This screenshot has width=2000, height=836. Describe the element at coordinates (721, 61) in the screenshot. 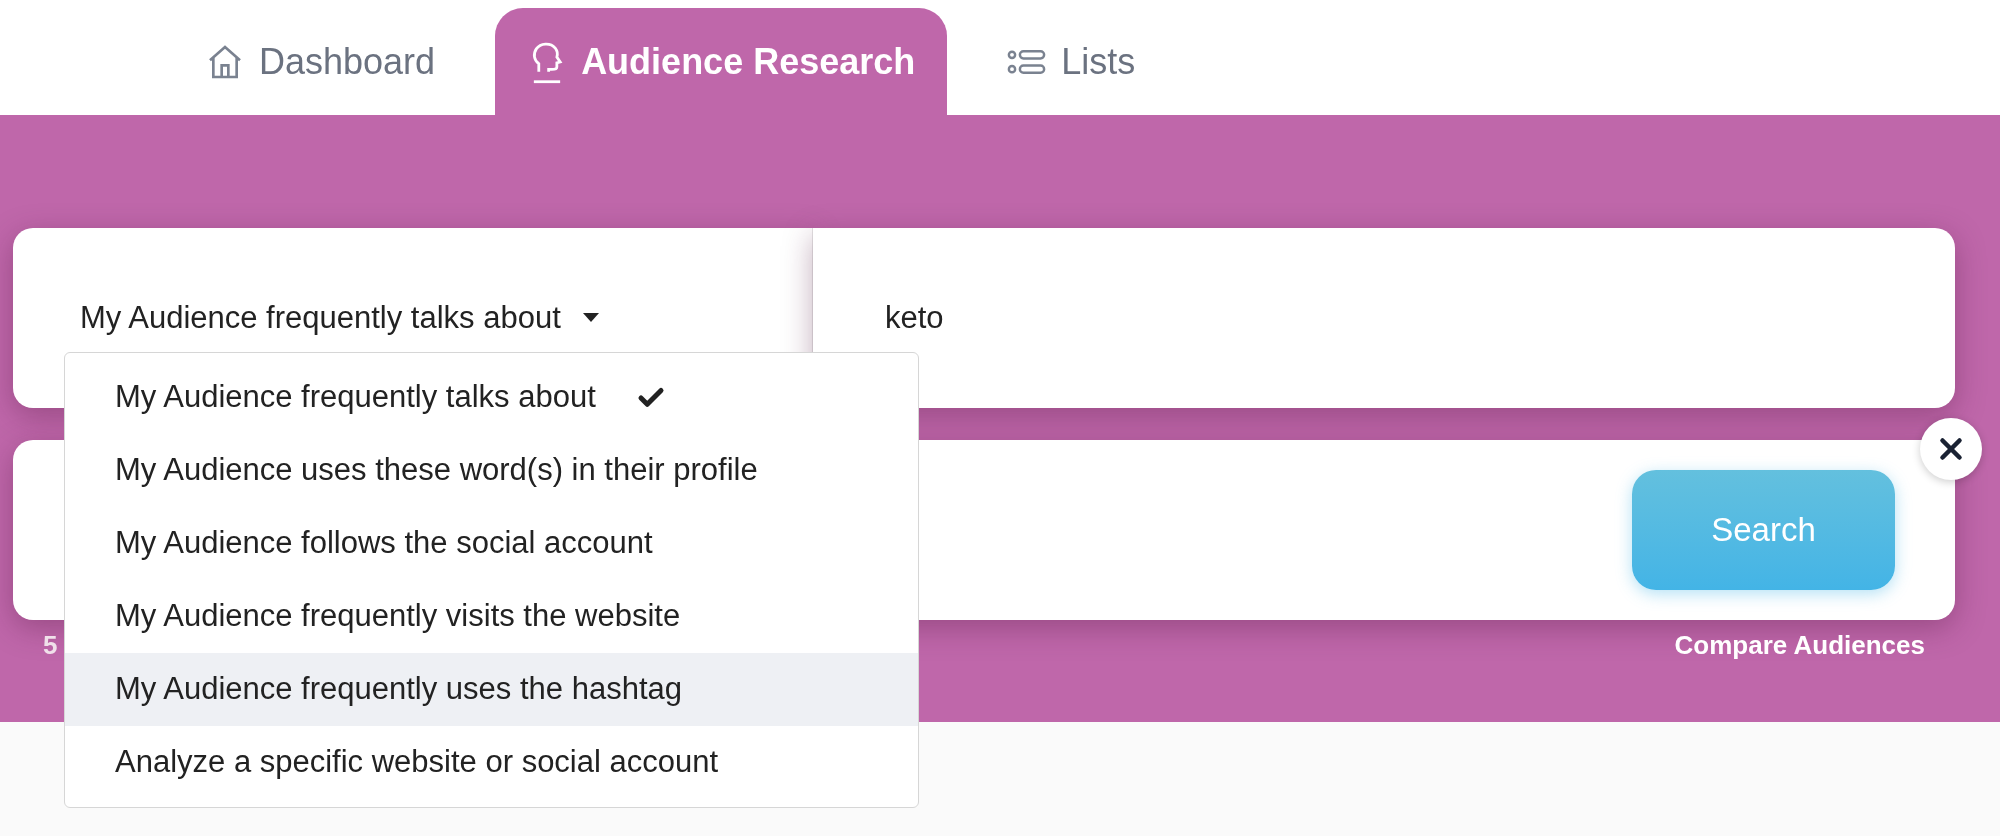

I see `nav-tab: Audience Research` at that location.